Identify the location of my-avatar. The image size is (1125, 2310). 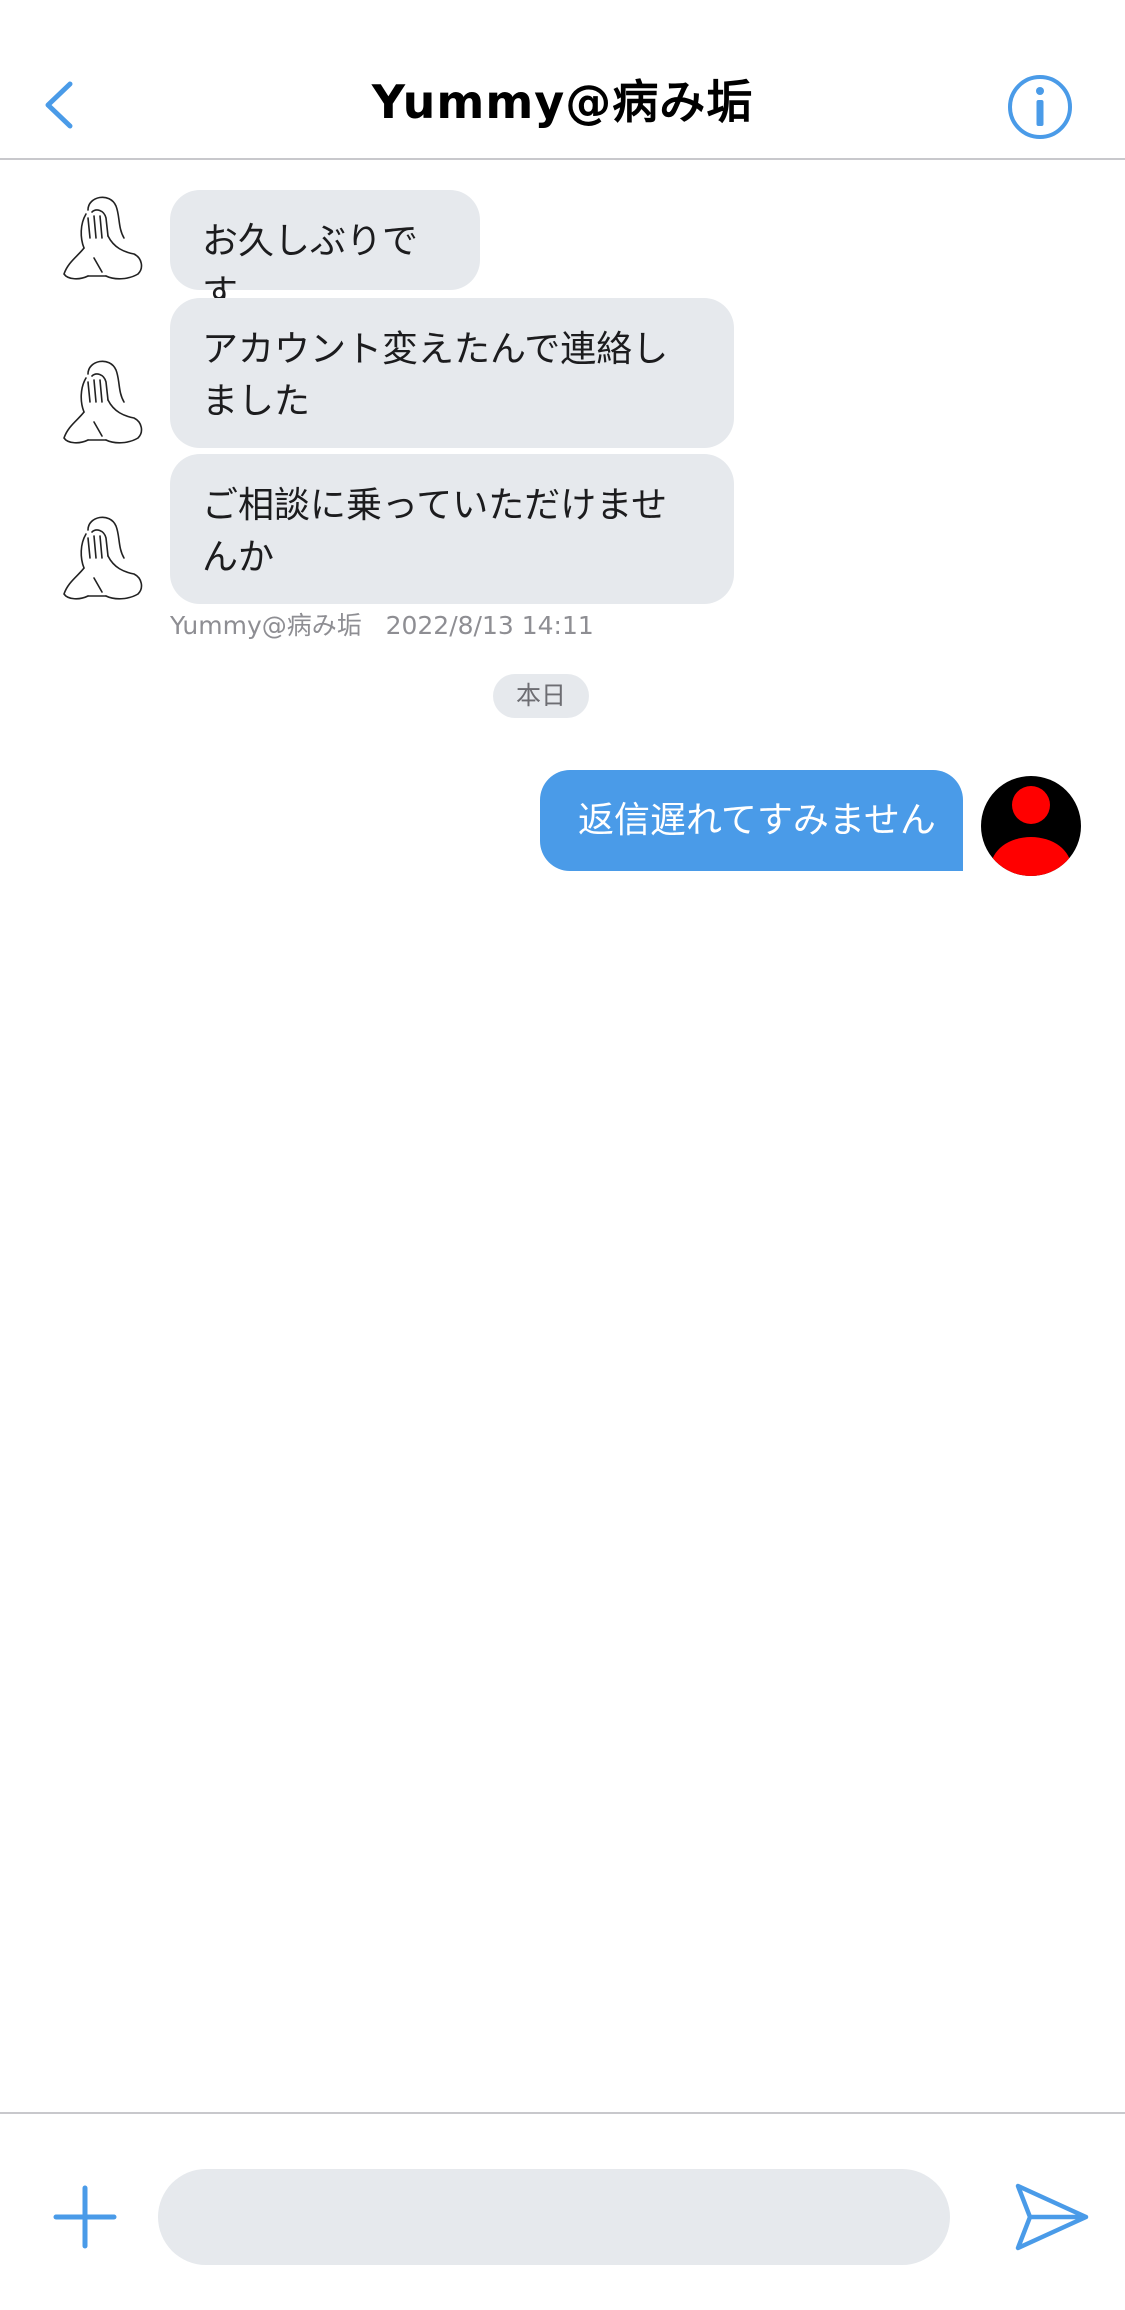
(1031, 826).